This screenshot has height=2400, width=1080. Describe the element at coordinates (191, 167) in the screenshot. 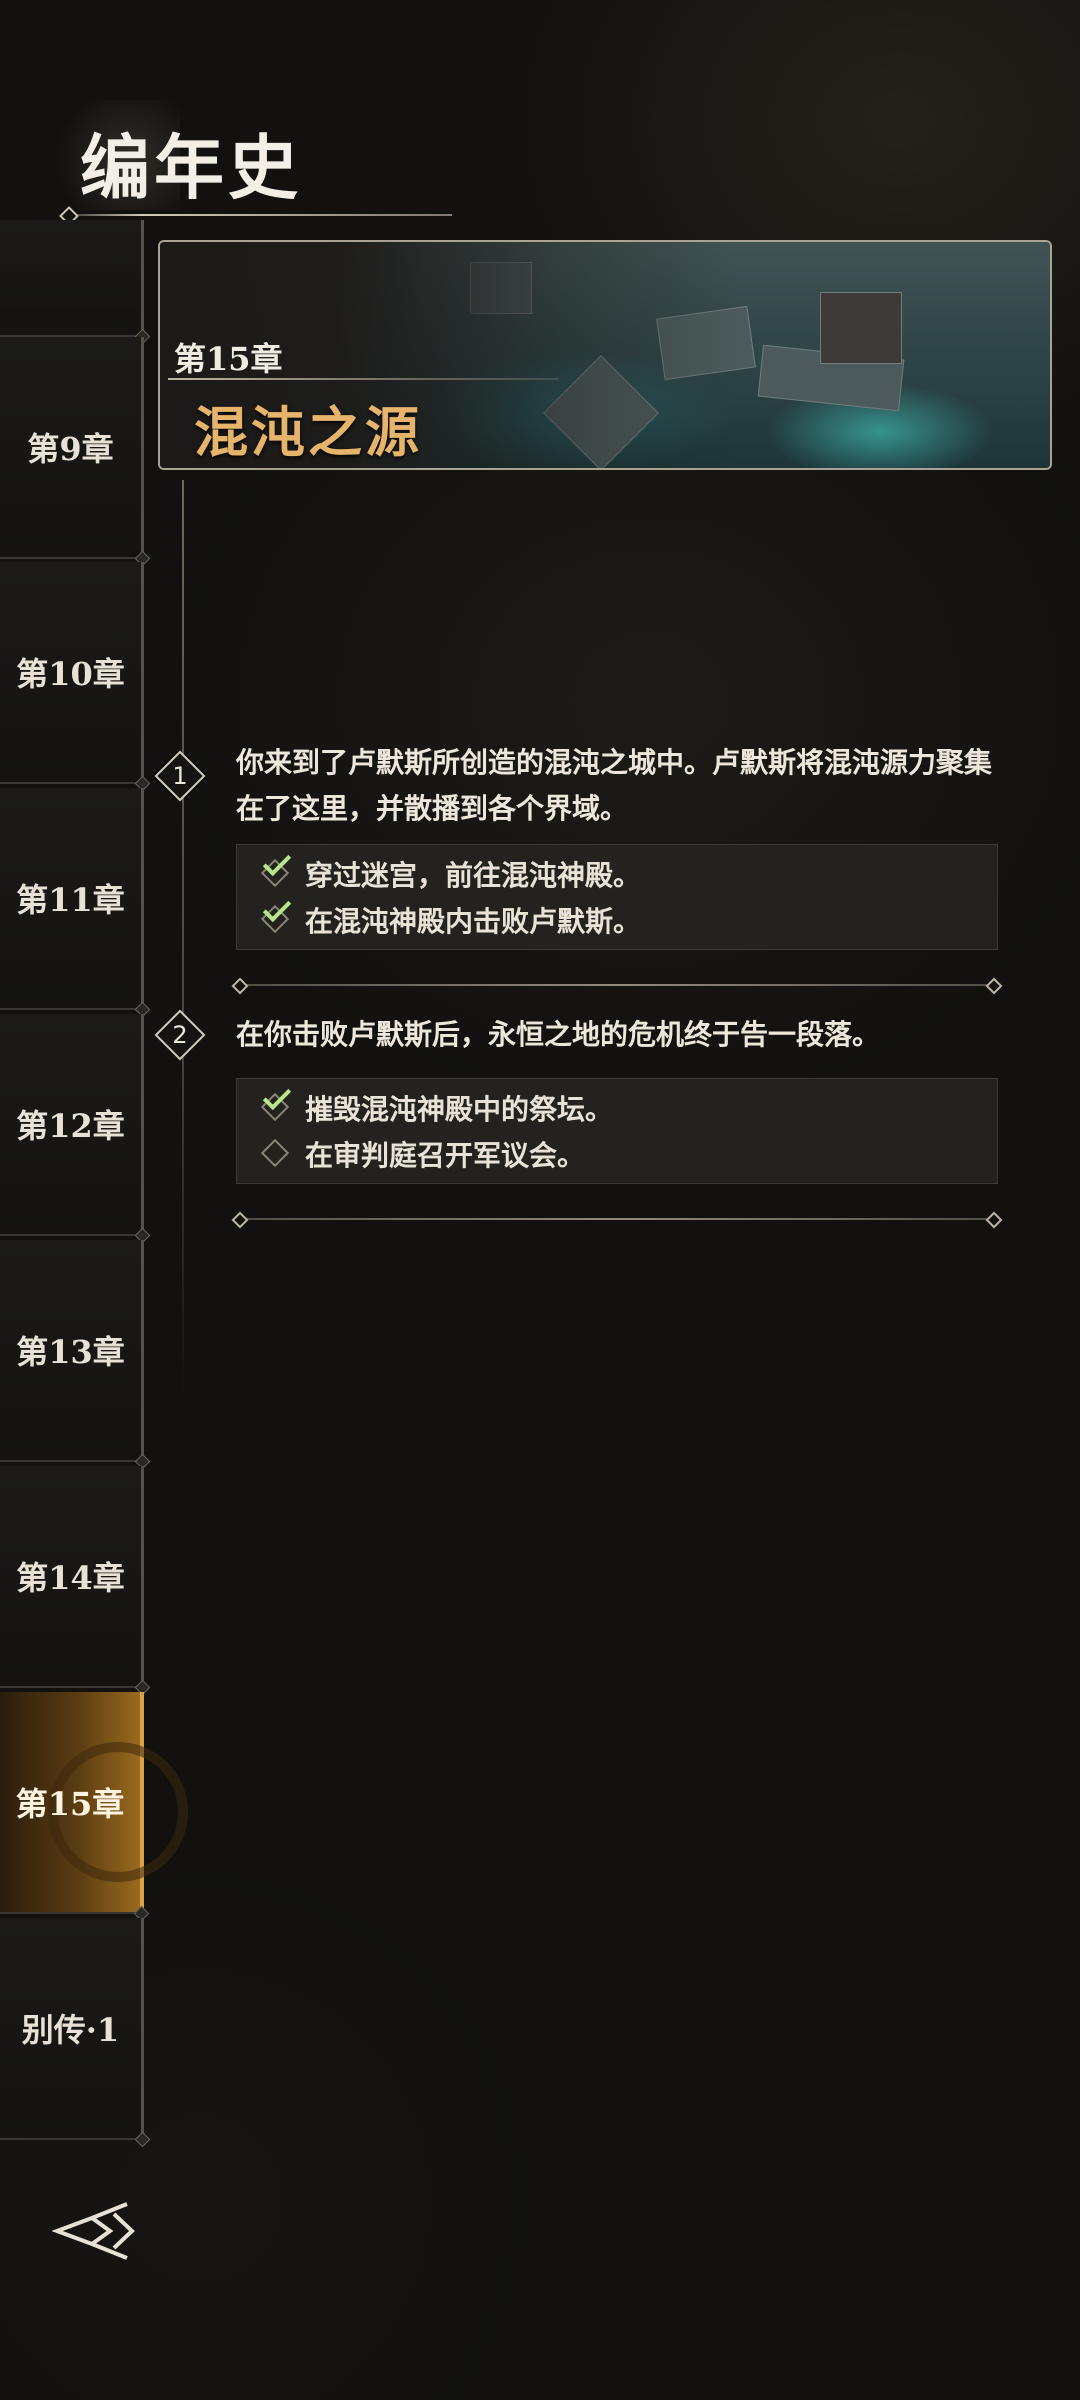

I see `page-title: 编年史` at that location.